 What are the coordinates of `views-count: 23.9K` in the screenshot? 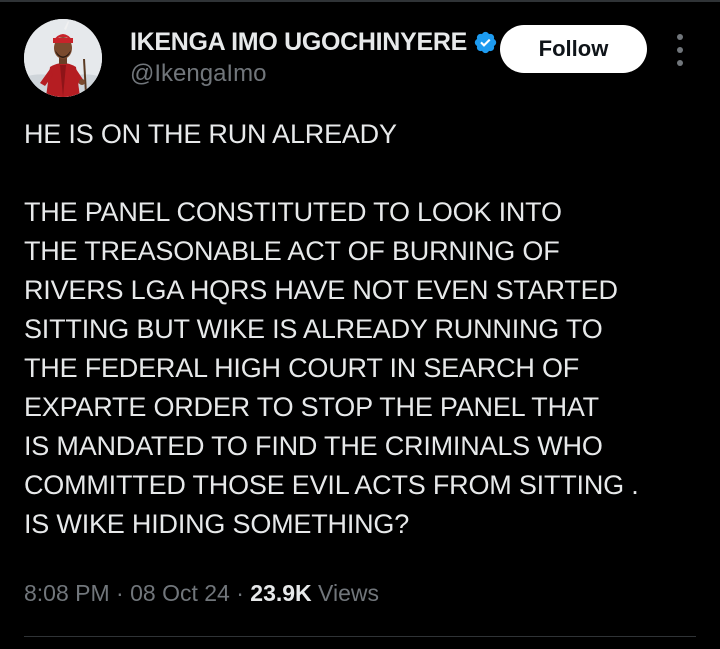 It's located at (280, 593).